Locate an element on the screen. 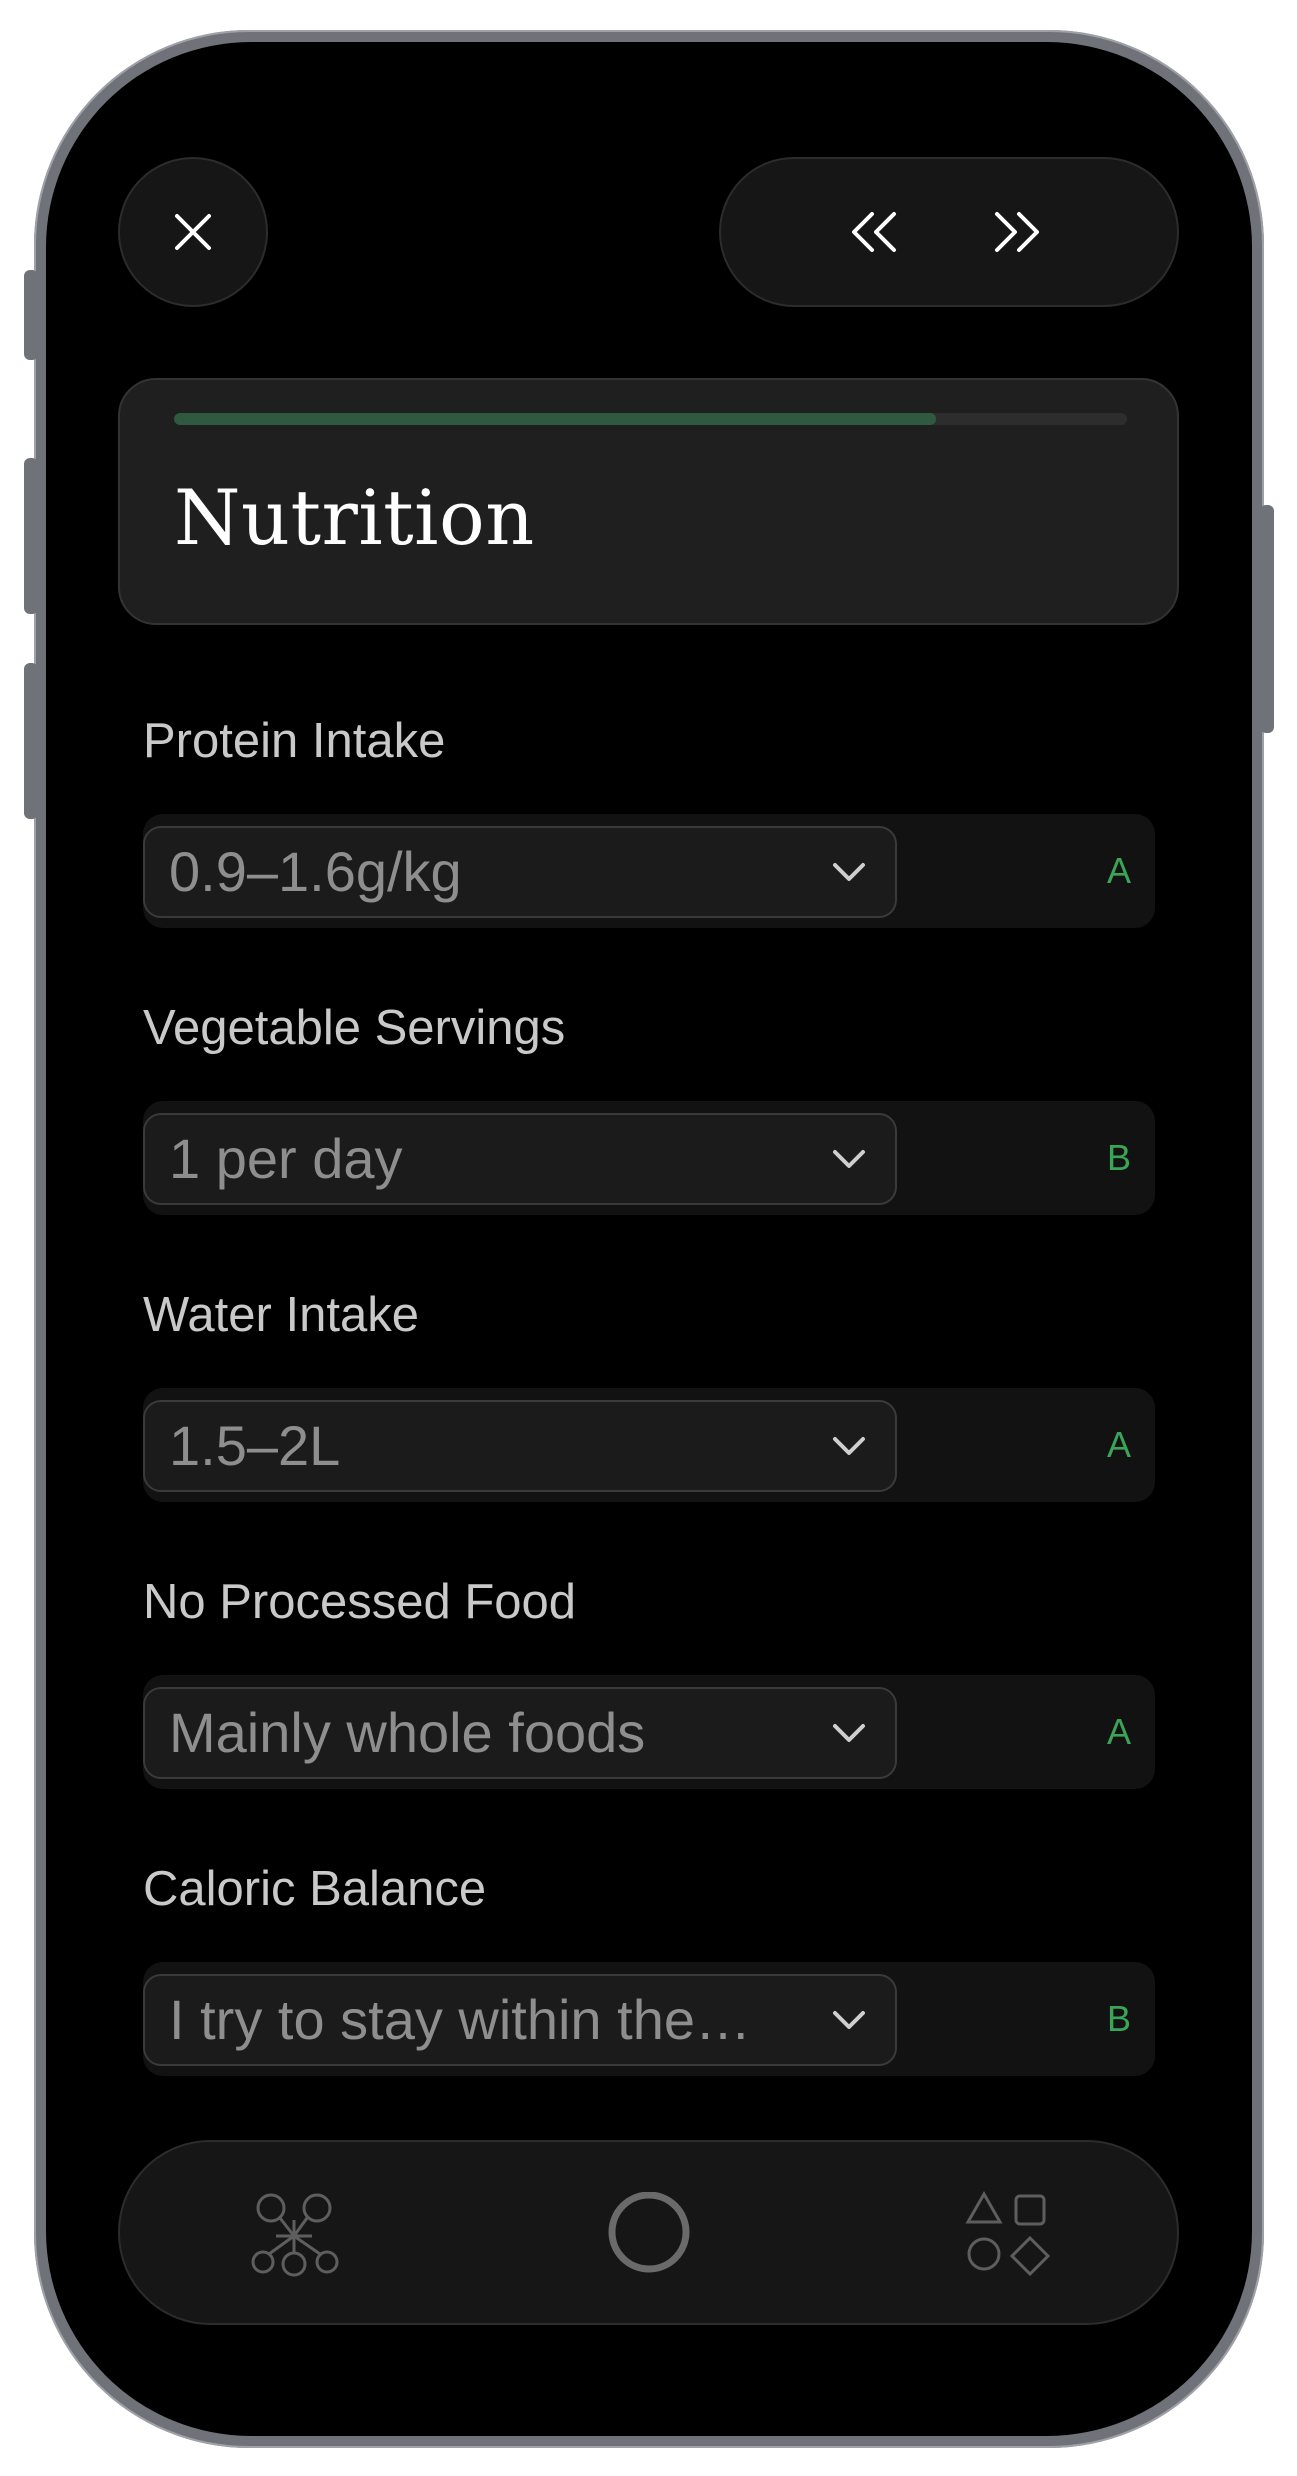  answer-dropdown: Mainly whole foods is located at coordinates (520, 1733).